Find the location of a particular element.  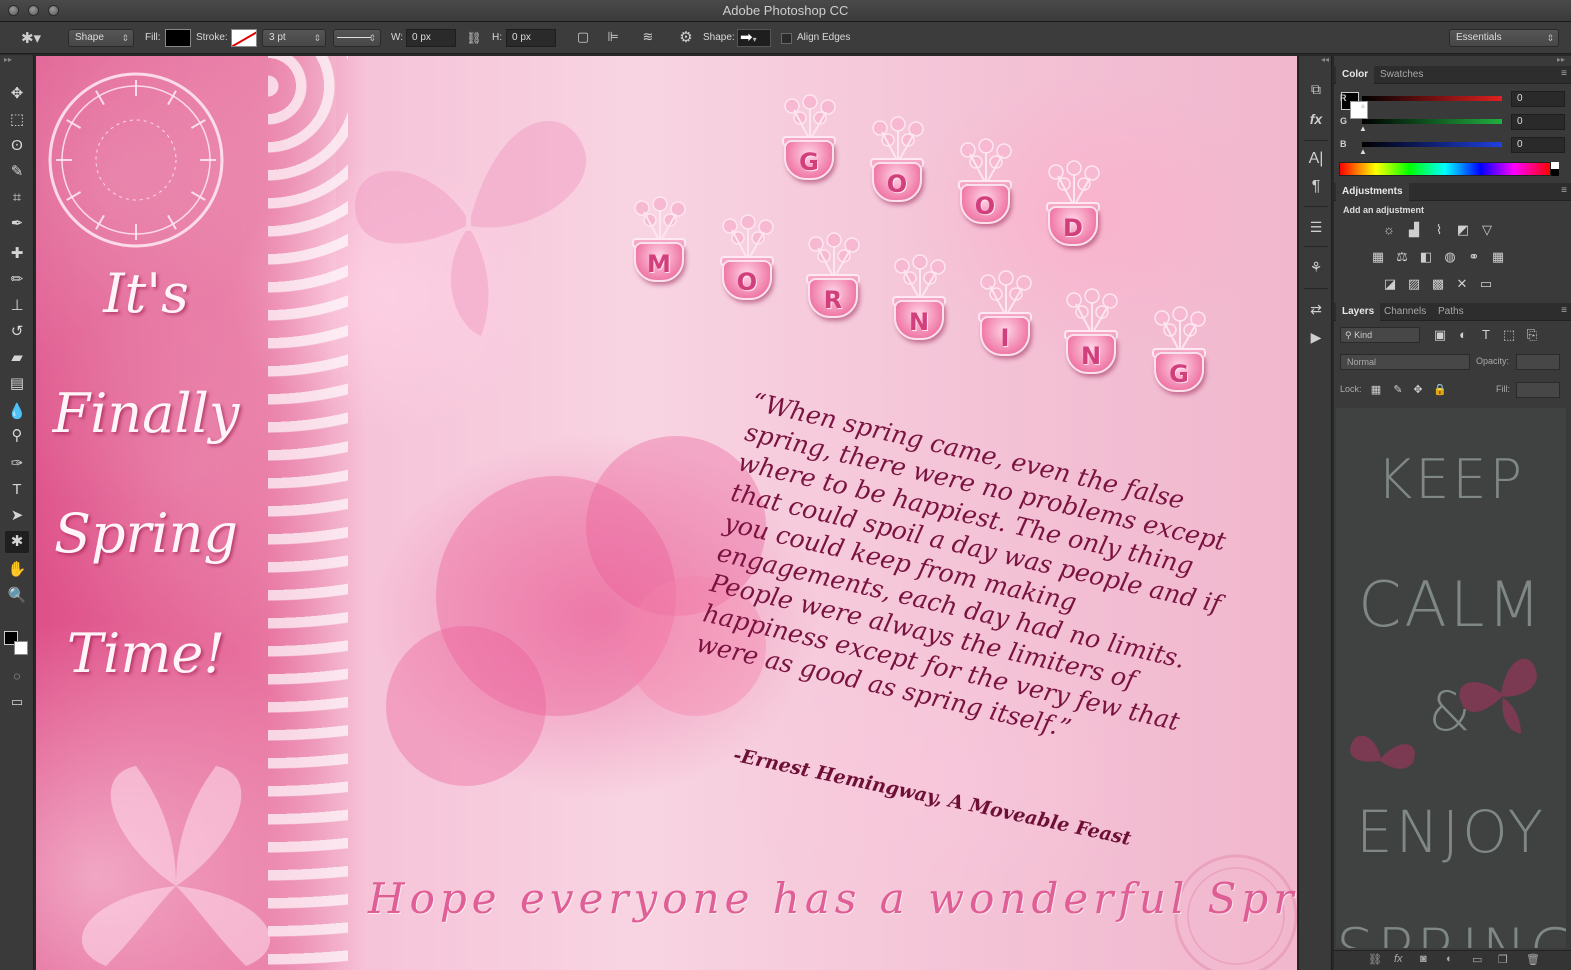

collapse-arrows-icon: ◂◂ is located at coordinates (1325, 59).